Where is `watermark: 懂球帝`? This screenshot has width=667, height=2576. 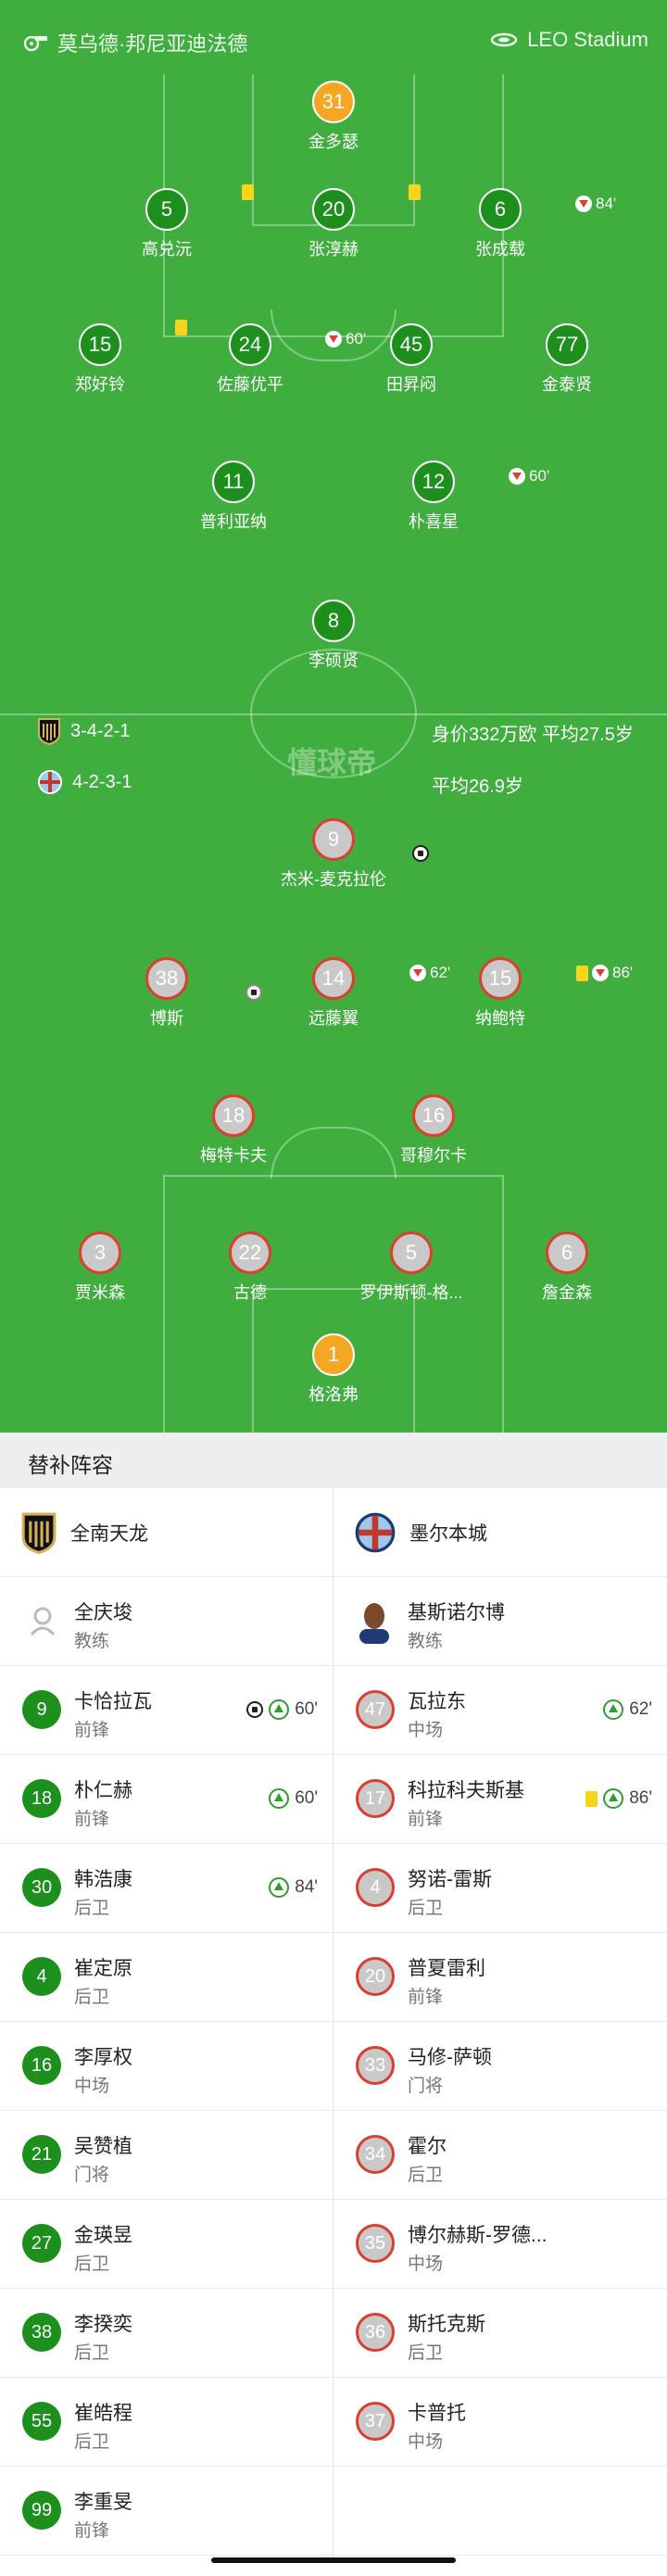
watermark: 懂球帝 is located at coordinates (332, 762).